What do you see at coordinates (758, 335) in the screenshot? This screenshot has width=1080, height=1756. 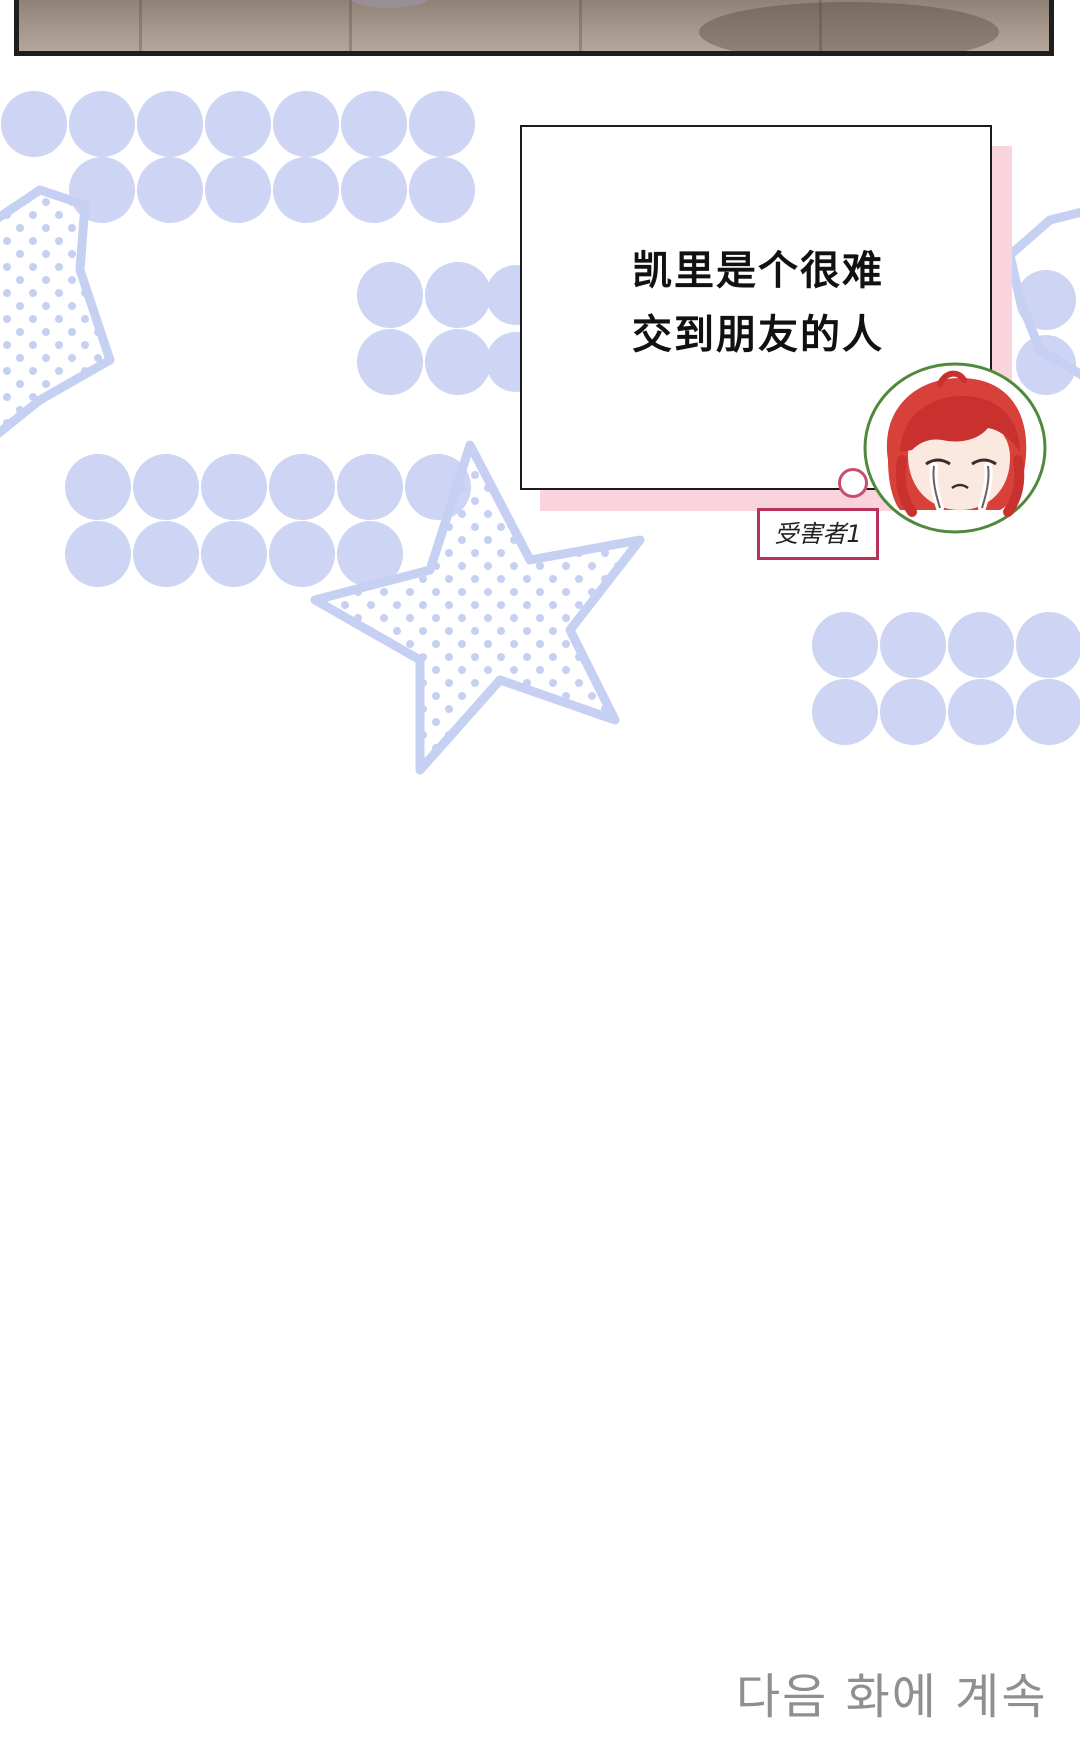 I see `narration-line: 交到朋友的人` at bounding box center [758, 335].